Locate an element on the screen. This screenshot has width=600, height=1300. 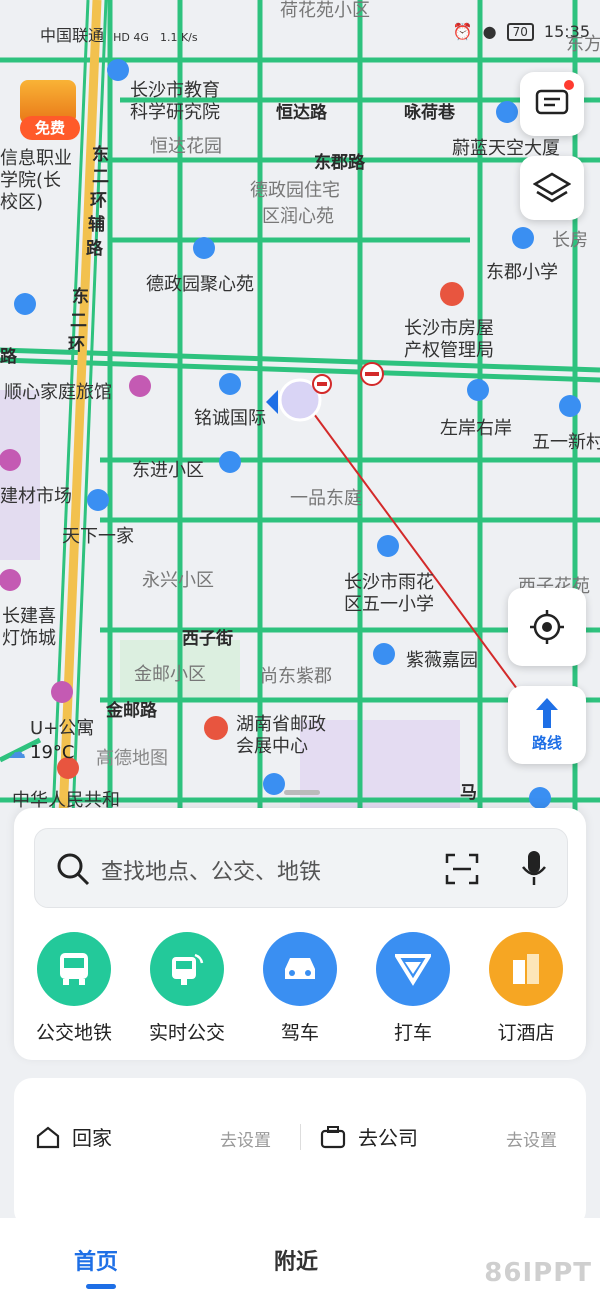
quick-action-hotel: 订酒店 is located at coordinates (526, 988).